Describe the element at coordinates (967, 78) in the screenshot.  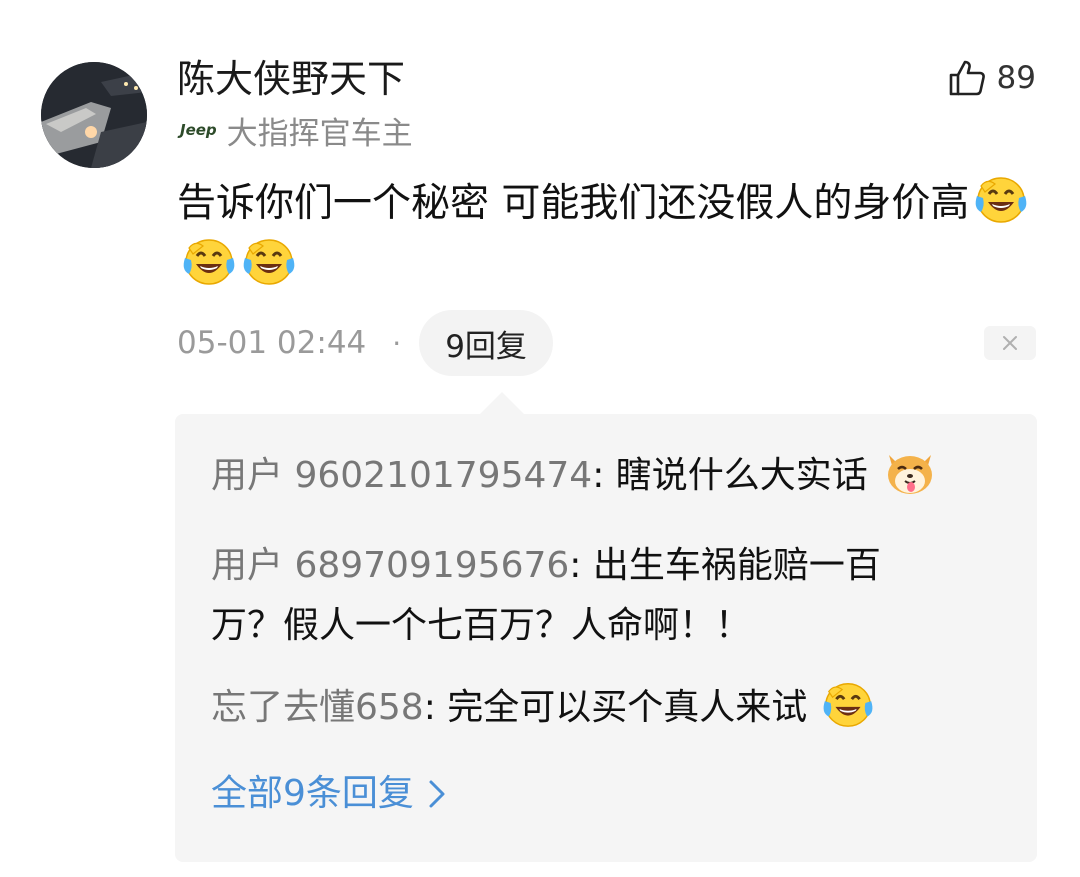
I see `thumbs-up-icon` at that location.